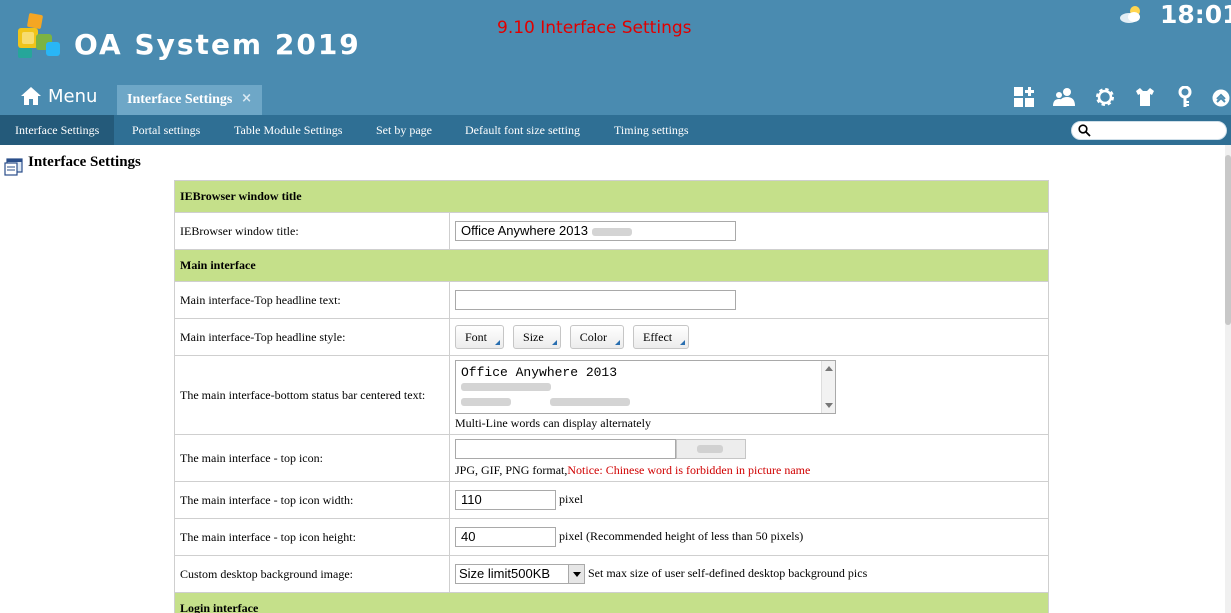 The image size is (1231, 613). I want to click on effect-button: Effect, so click(661, 337).